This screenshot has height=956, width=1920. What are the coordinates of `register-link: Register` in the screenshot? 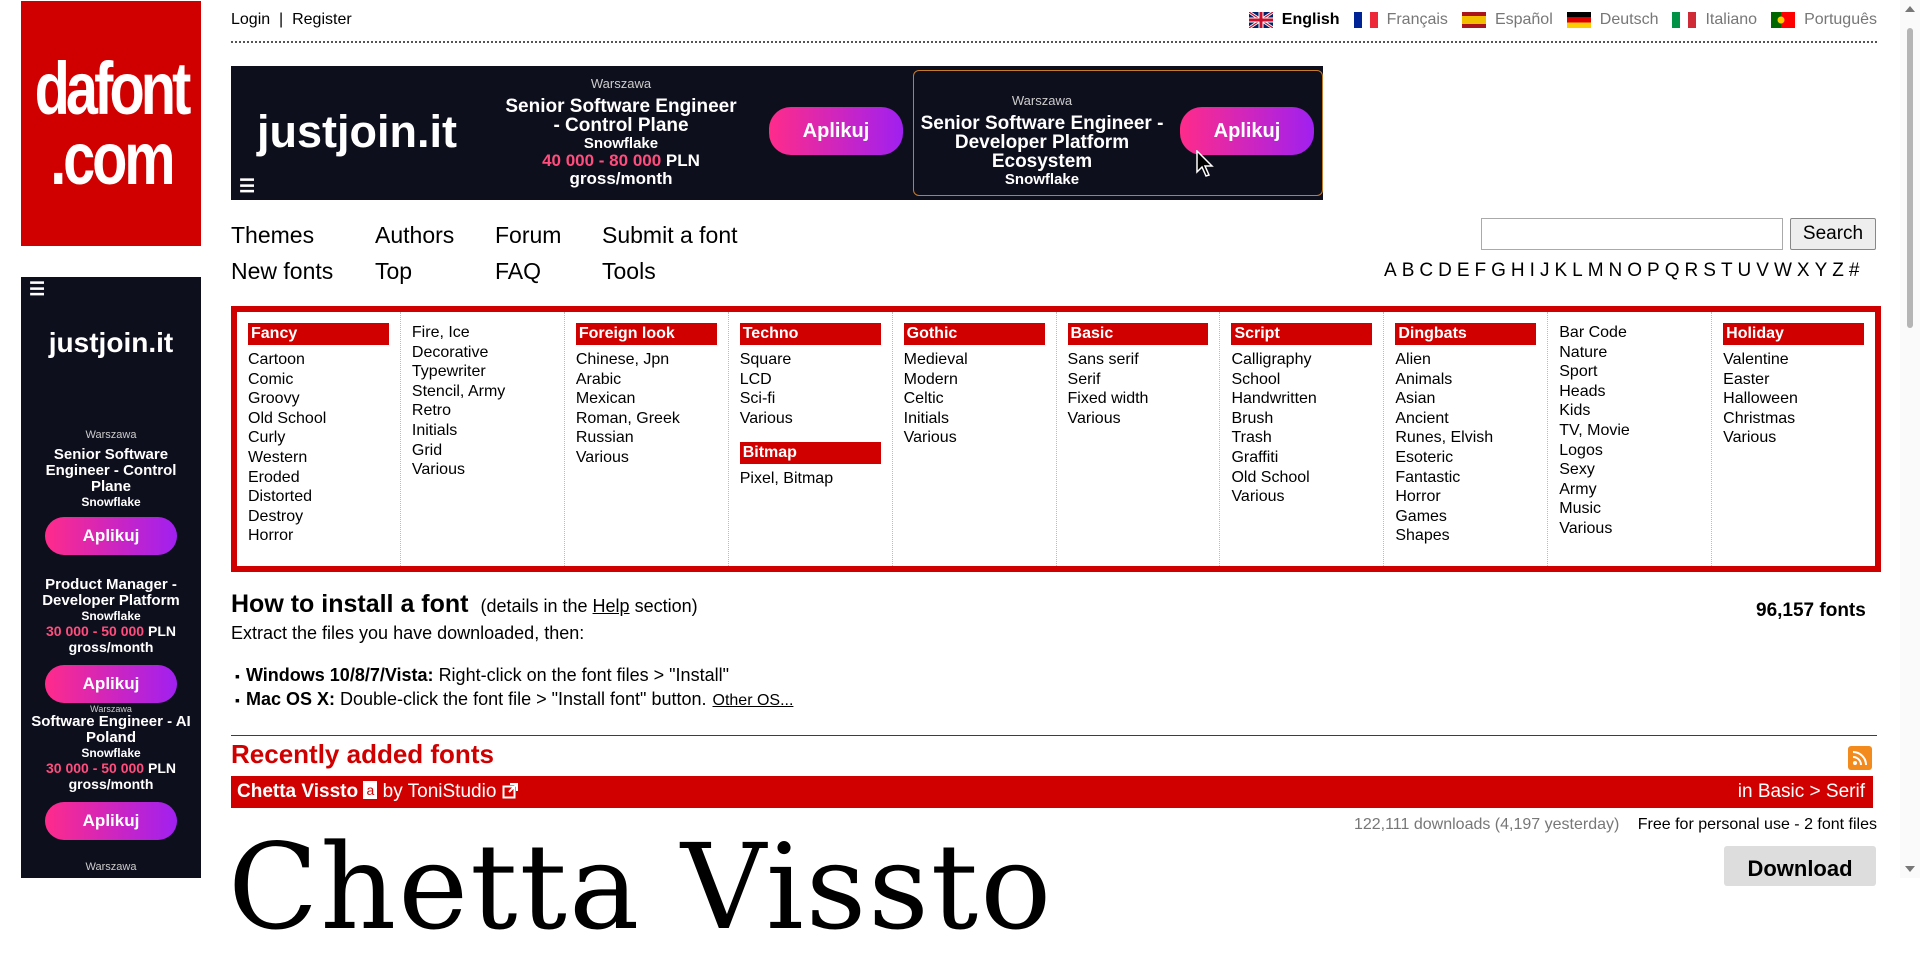 It's located at (322, 19).